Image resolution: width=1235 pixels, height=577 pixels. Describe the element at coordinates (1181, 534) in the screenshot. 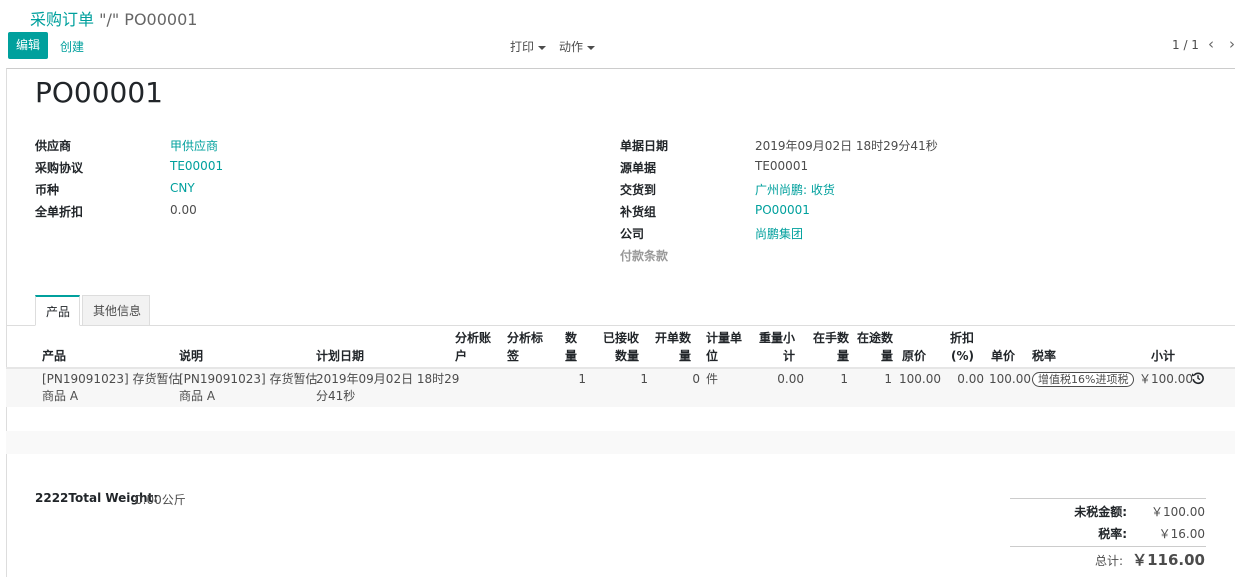

I see `tax-value: ￥16.00` at that location.